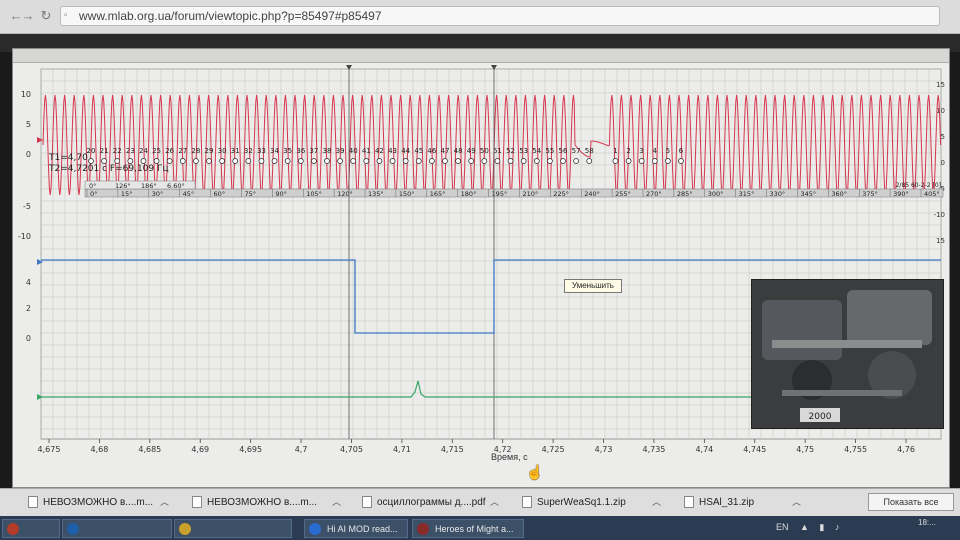 The width and height of the screenshot is (960, 540). I want to click on tooth-number: 41, so click(366, 151).